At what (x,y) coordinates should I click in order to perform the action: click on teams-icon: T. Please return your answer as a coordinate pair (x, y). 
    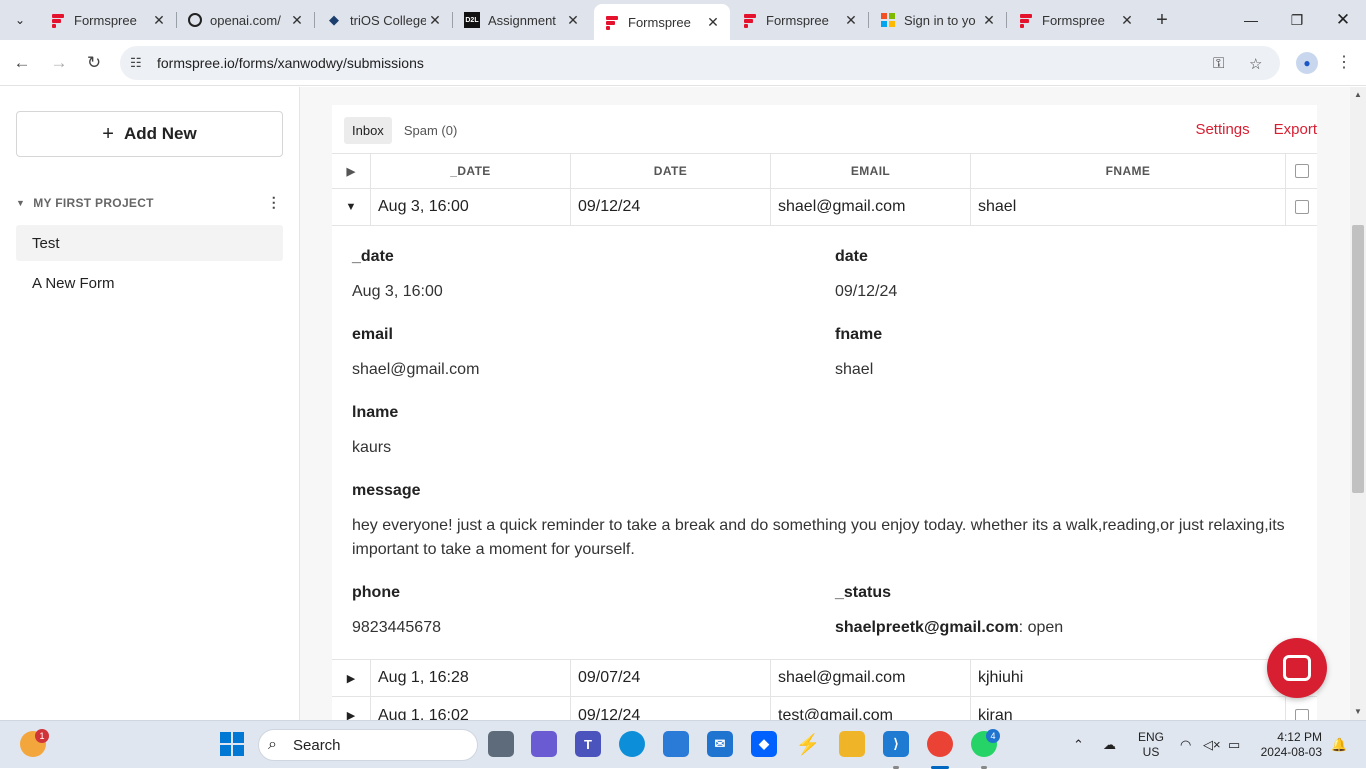
    Looking at the image, I should click on (588, 744).